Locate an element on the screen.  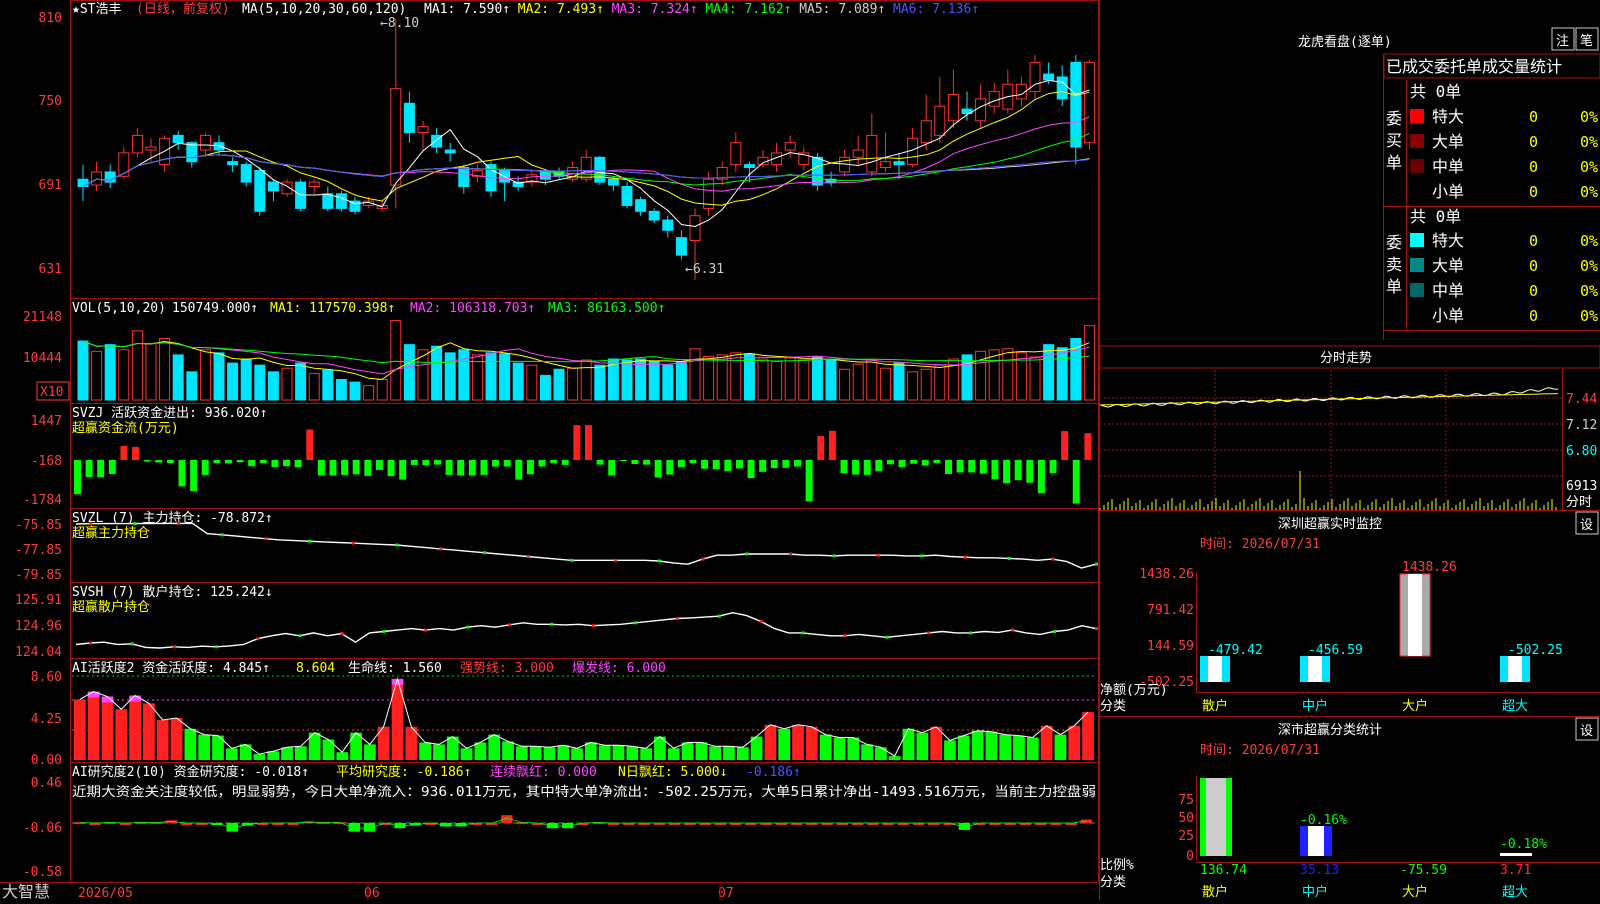
stats-title: 深市超赢分类统计 is located at coordinates (1330, 730).